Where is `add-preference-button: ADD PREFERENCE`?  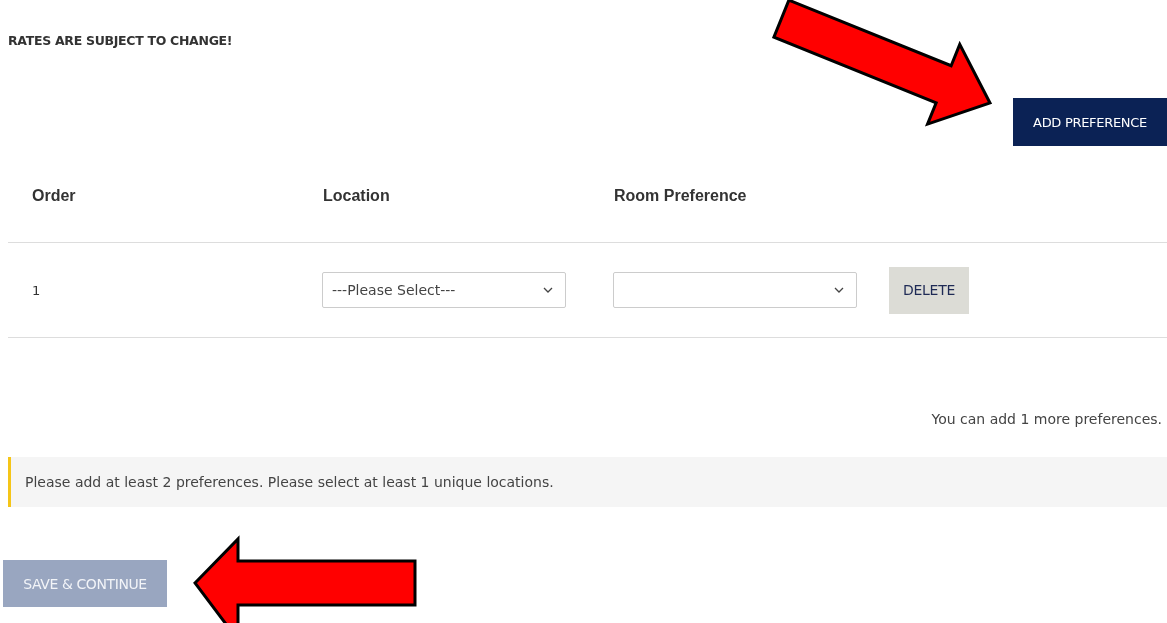
add-preference-button: ADD PREFERENCE is located at coordinates (1090, 122).